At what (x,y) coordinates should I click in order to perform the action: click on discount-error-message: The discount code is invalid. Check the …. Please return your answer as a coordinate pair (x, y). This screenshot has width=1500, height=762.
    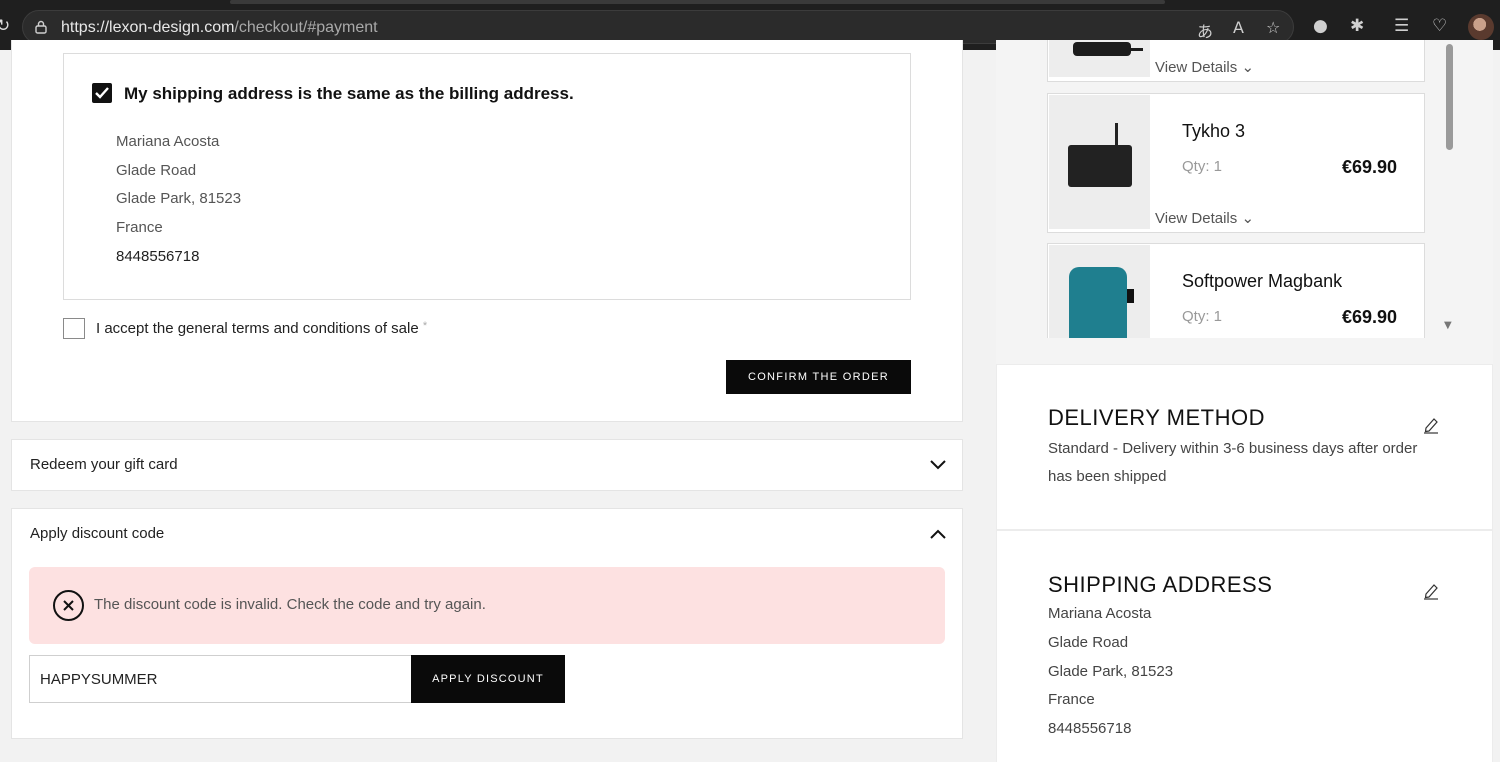
    Looking at the image, I should click on (290, 604).